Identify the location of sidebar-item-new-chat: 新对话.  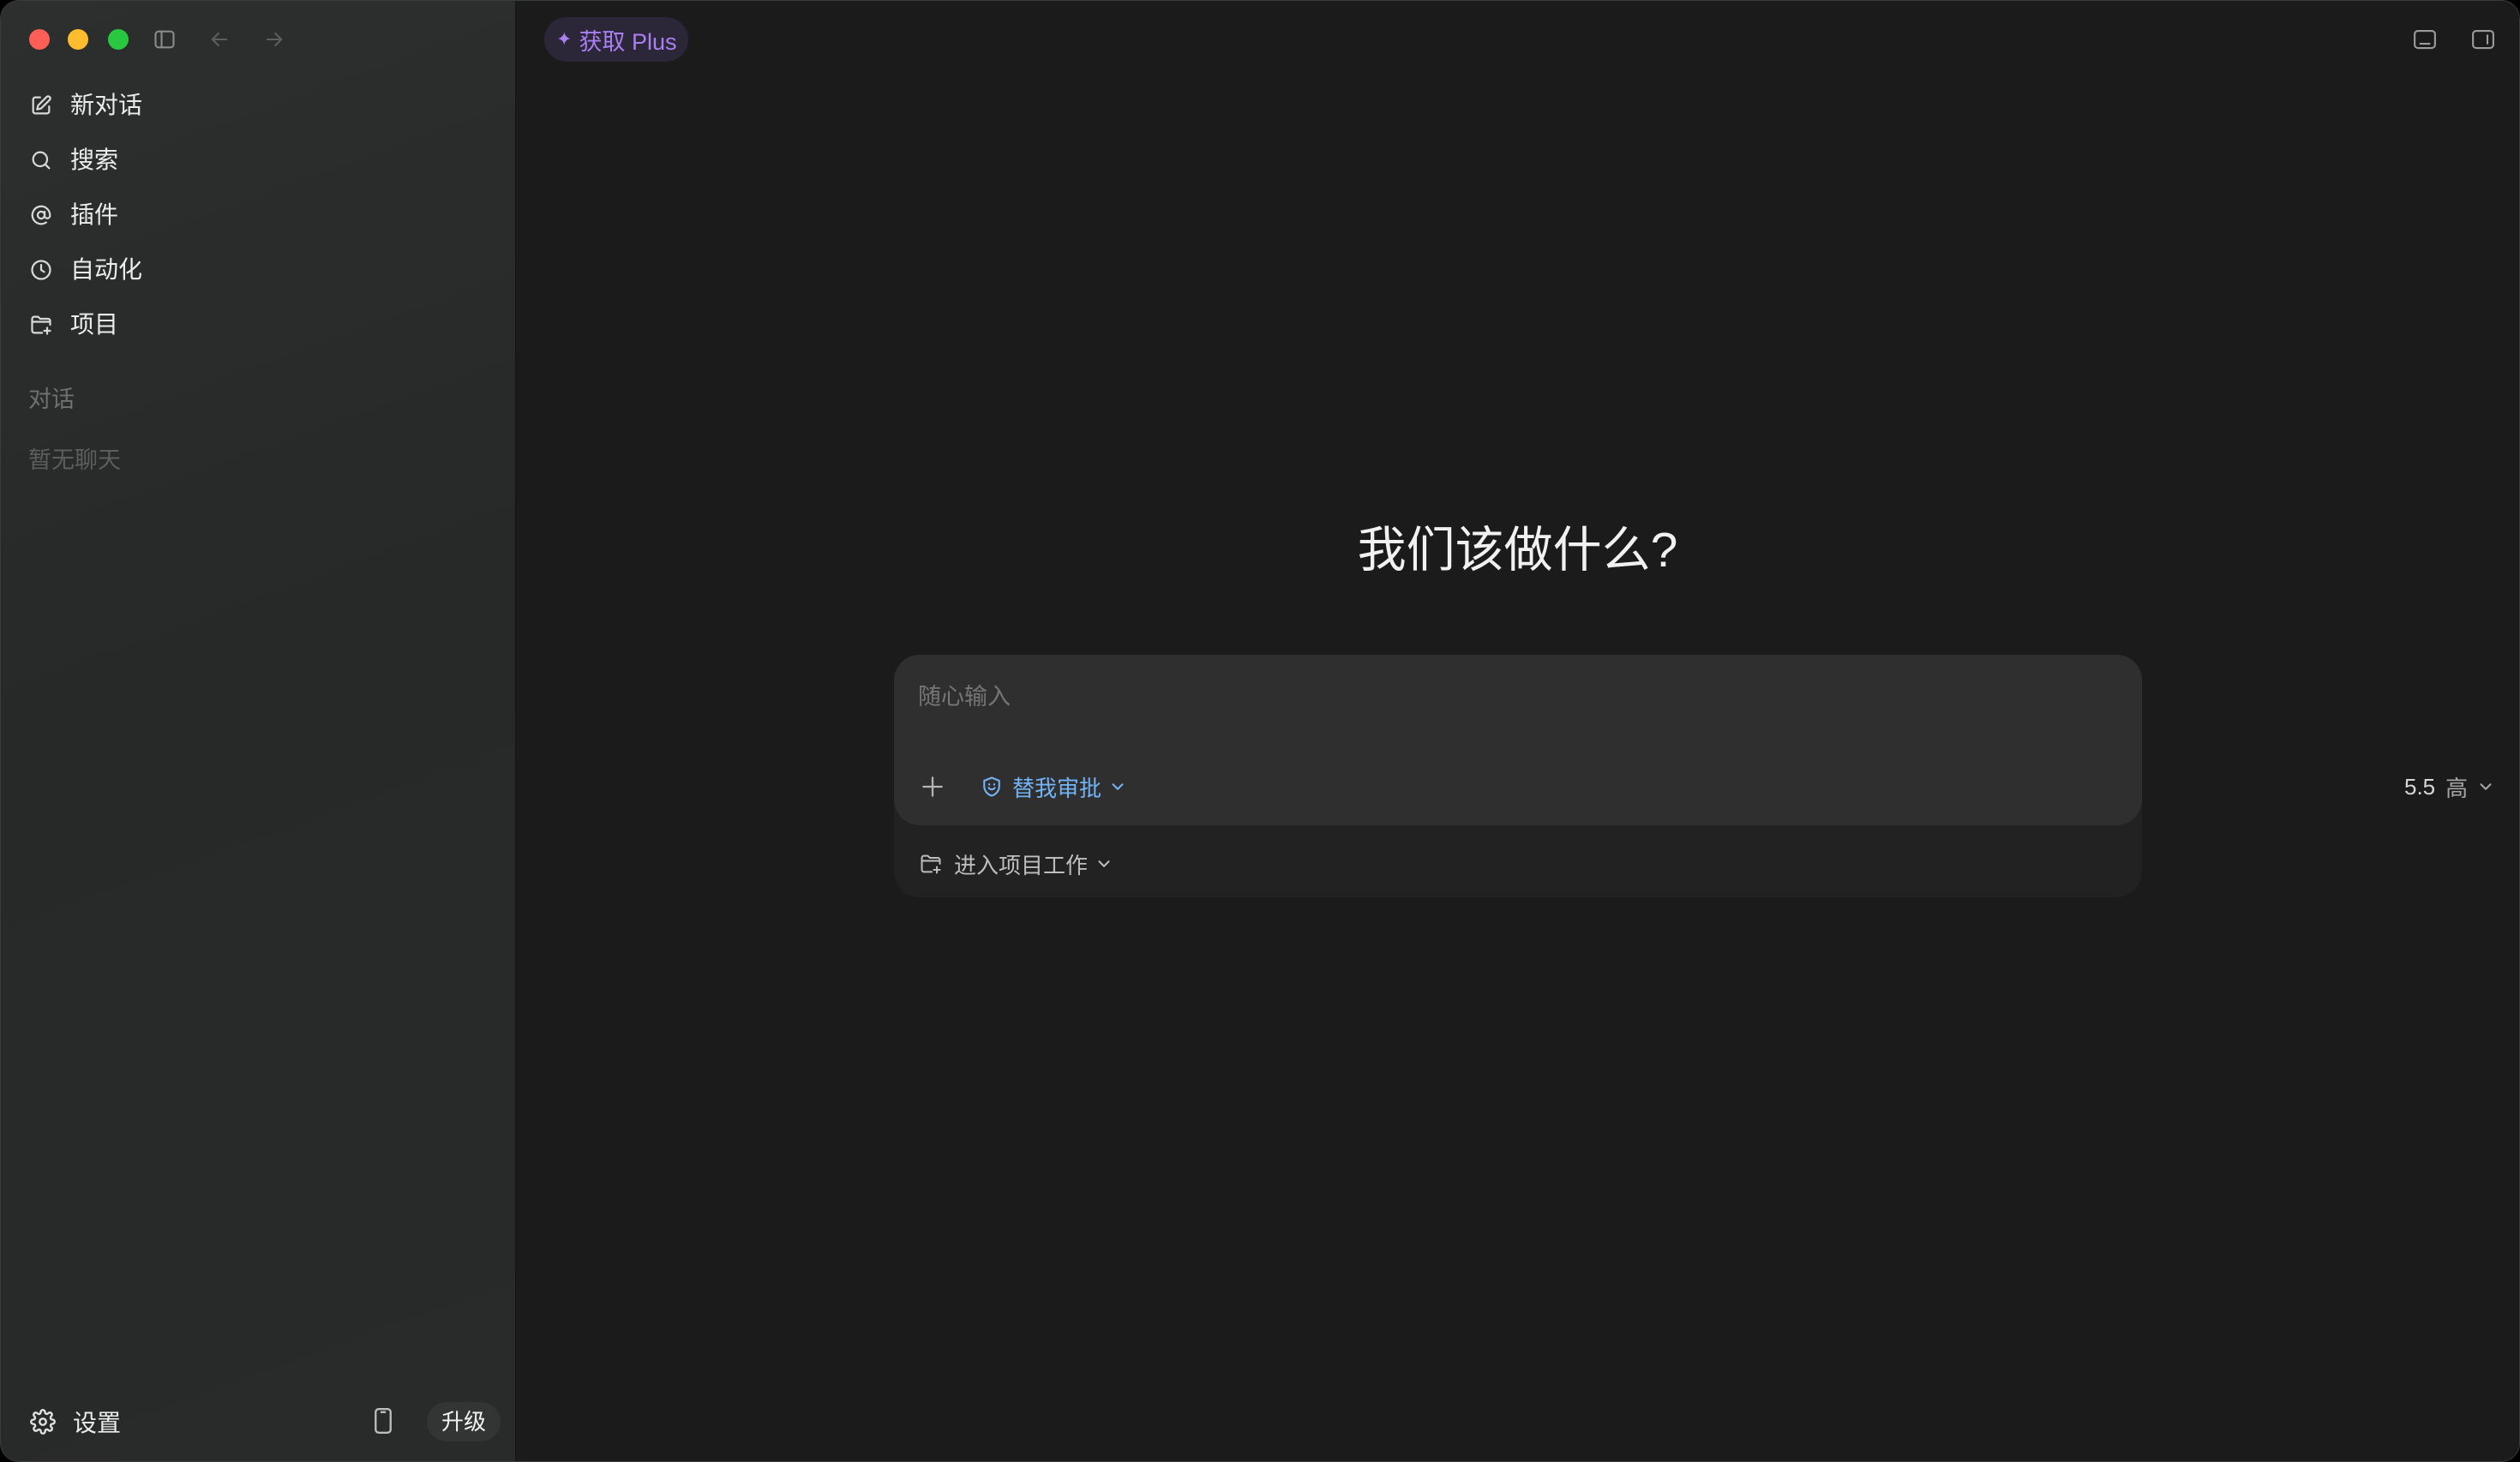
(258, 105).